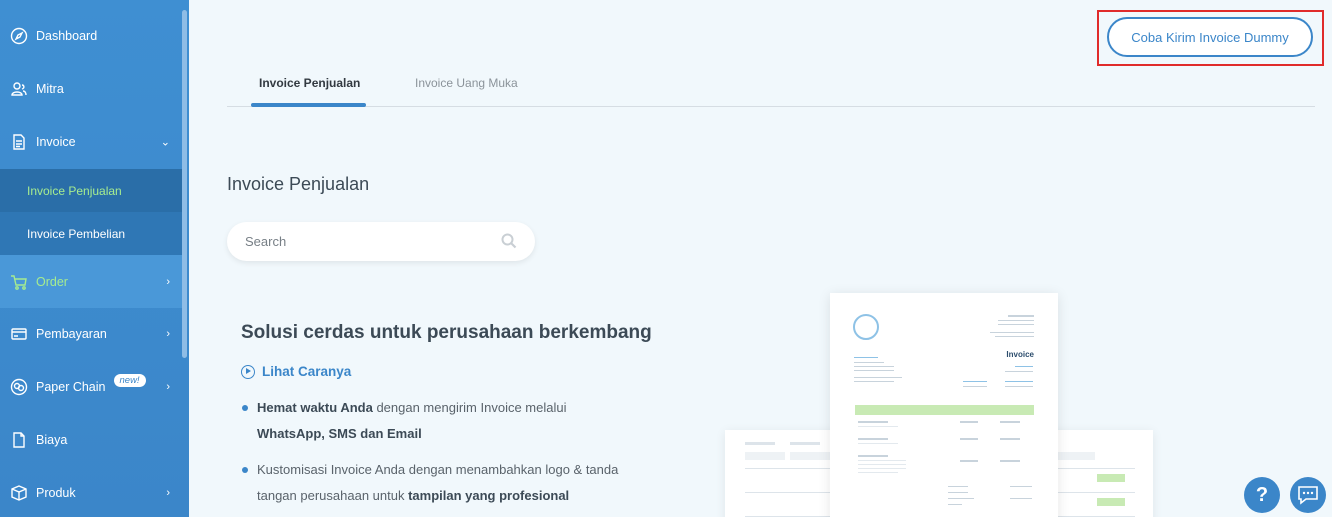 The width and height of the screenshot is (1332, 517). What do you see at coordinates (469, 407) in the screenshot?
I see `bullet-text: dengan mengirim Invoice melalui` at bounding box center [469, 407].